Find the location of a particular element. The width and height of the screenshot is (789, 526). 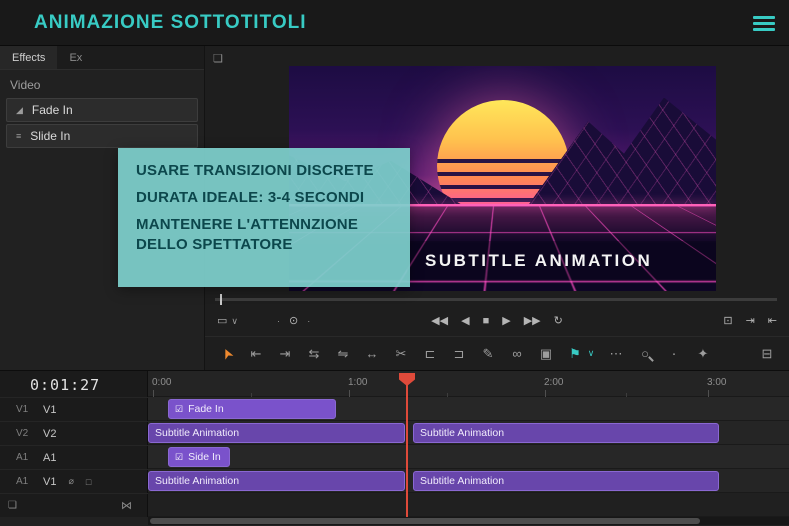

rolling-edit-tool-icon: ⇋ is located at coordinates (343, 353).